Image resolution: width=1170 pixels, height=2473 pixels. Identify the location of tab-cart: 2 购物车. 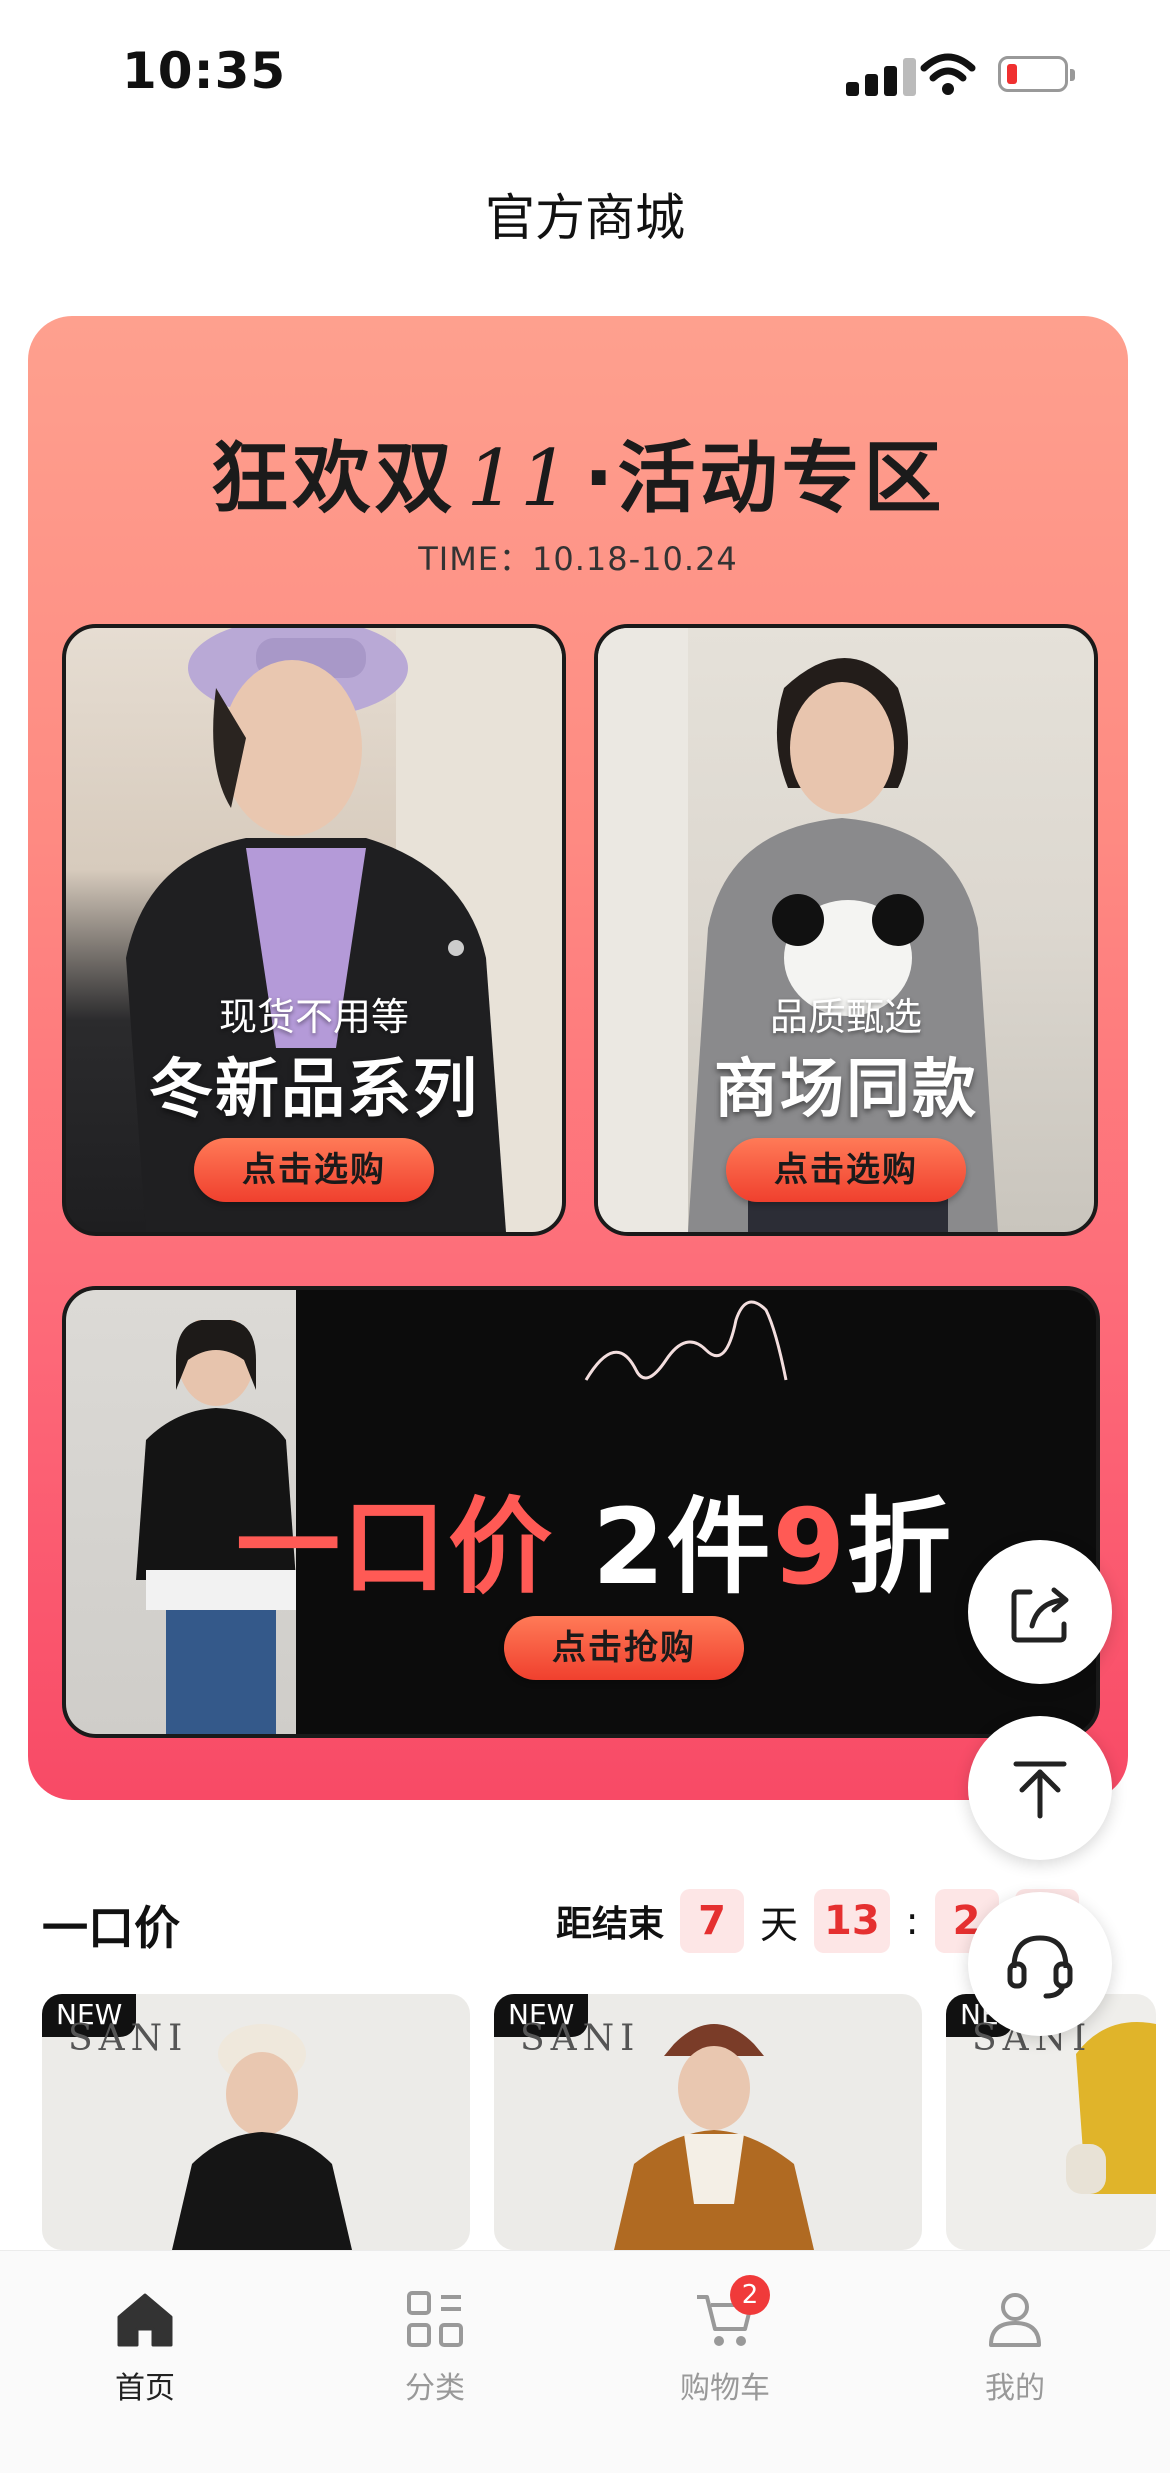
(725, 2362).